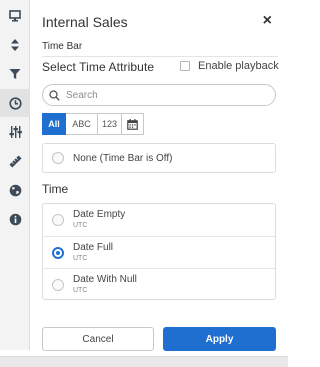  What do you see at coordinates (219, 339) in the screenshot?
I see `apply-button: Apply` at bounding box center [219, 339].